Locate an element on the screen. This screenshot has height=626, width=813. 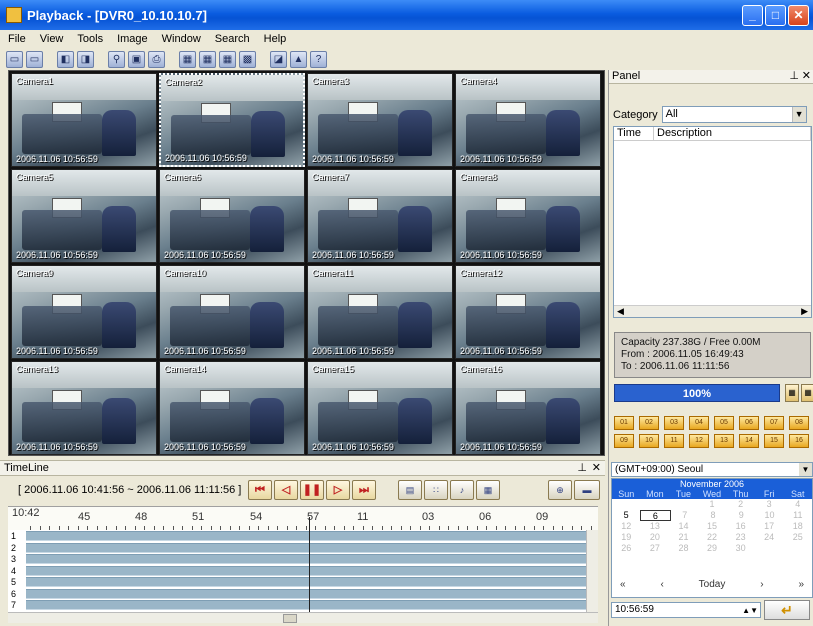
calendar-day: 18 is located at coordinates (797, 526).